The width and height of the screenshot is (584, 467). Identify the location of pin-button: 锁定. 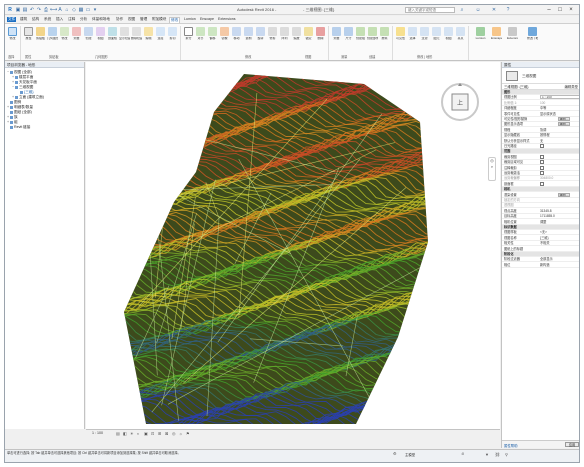
(308, 34).